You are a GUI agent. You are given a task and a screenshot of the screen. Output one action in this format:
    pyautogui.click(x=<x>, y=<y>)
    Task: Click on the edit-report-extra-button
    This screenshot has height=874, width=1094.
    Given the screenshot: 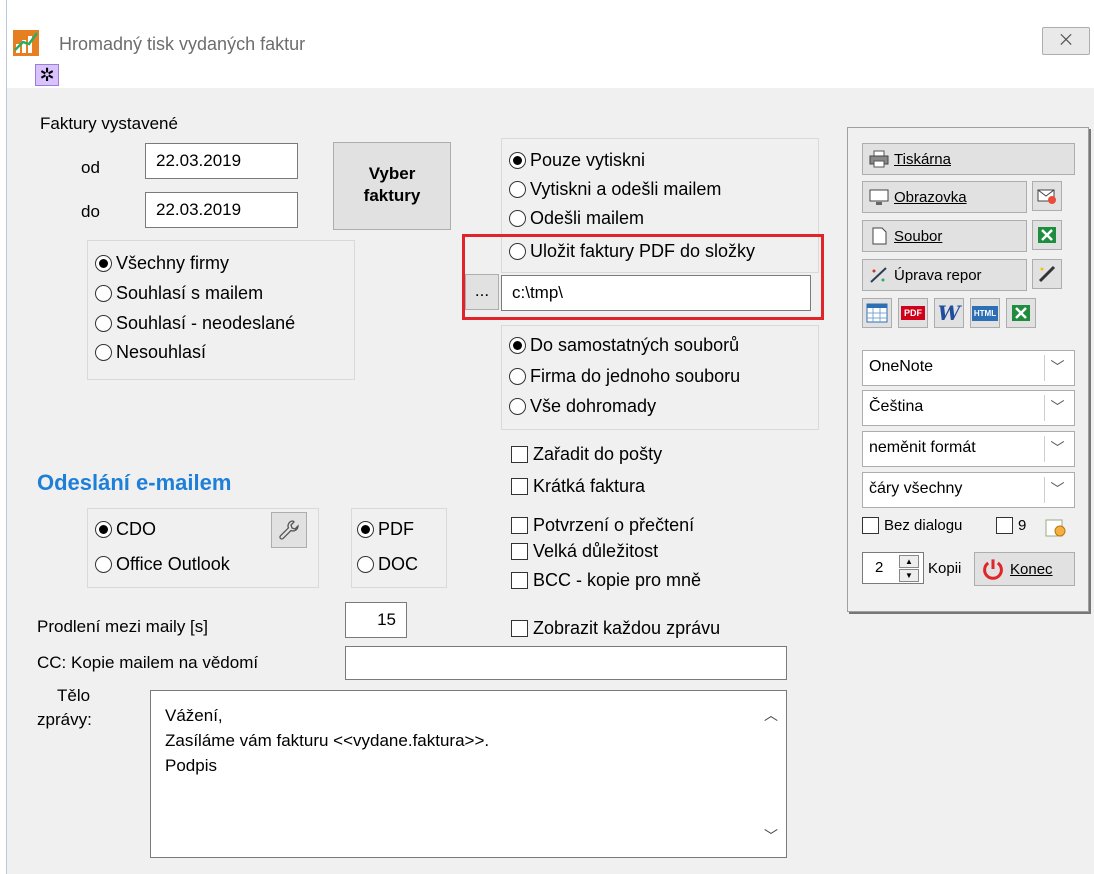 What is the action you would take?
    pyautogui.click(x=1047, y=274)
    